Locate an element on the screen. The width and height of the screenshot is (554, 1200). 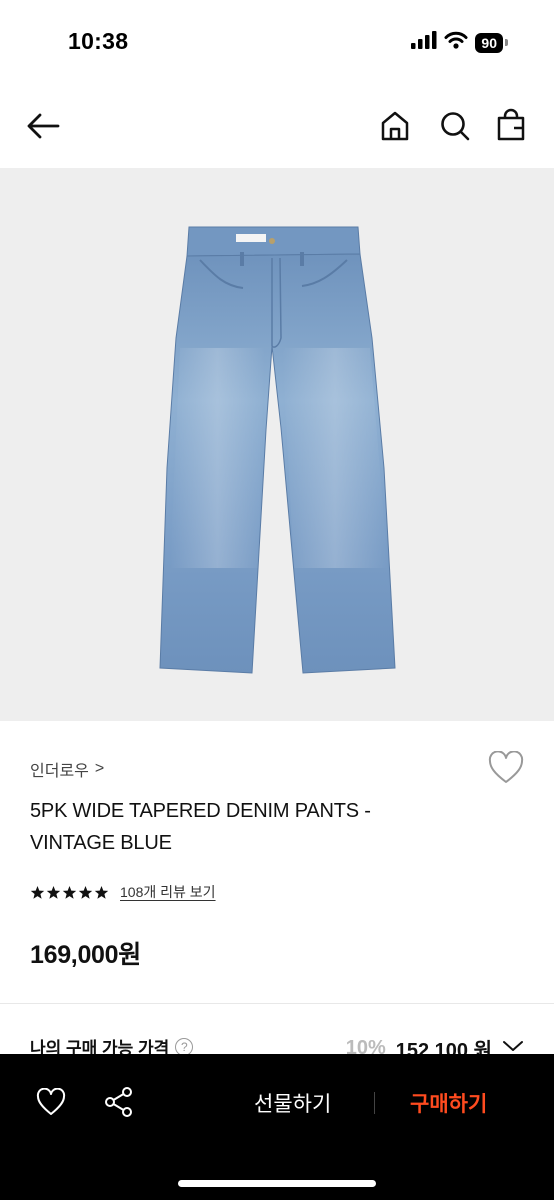
chevron-right-icon: > is located at coordinates (99, 768).